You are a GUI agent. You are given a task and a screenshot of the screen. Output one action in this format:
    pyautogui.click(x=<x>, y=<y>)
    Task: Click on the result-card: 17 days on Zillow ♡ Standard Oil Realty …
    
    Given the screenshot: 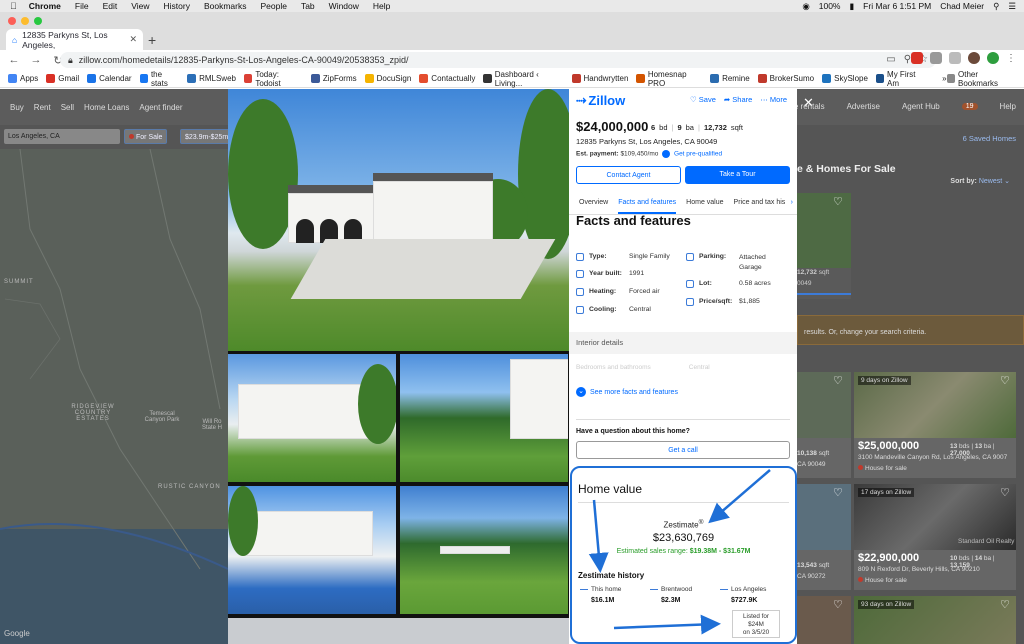 What is the action you would take?
    pyautogui.click(x=935, y=537)
    